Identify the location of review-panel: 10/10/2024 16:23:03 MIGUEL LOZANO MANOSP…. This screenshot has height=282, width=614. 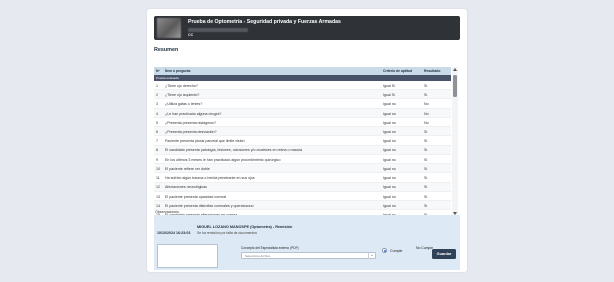
(307, 242).